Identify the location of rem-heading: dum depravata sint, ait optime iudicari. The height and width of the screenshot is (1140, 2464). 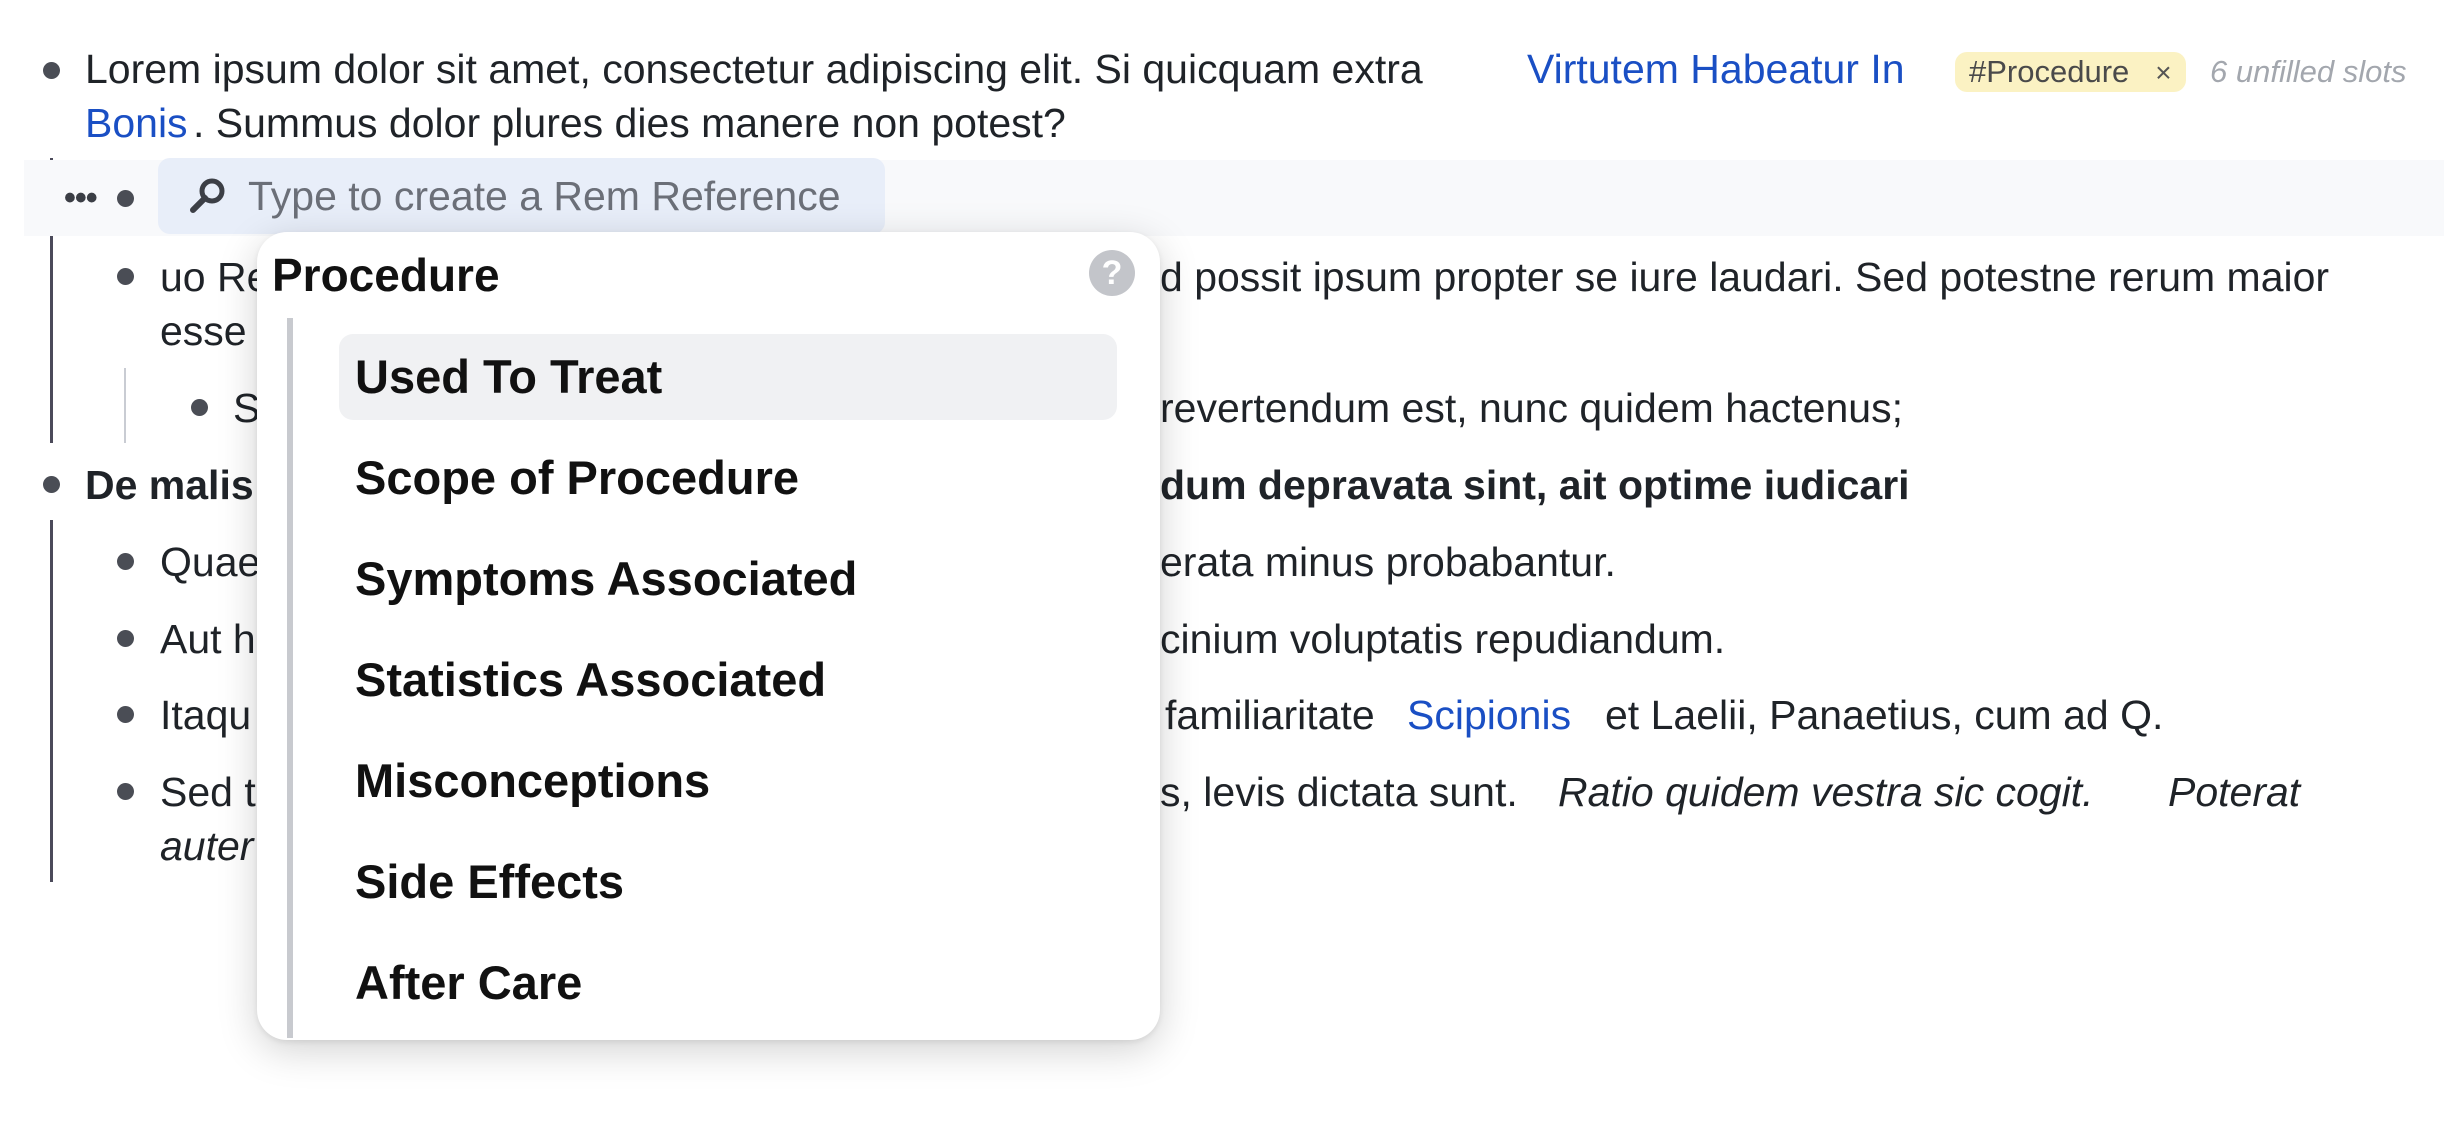
(1535, 485).